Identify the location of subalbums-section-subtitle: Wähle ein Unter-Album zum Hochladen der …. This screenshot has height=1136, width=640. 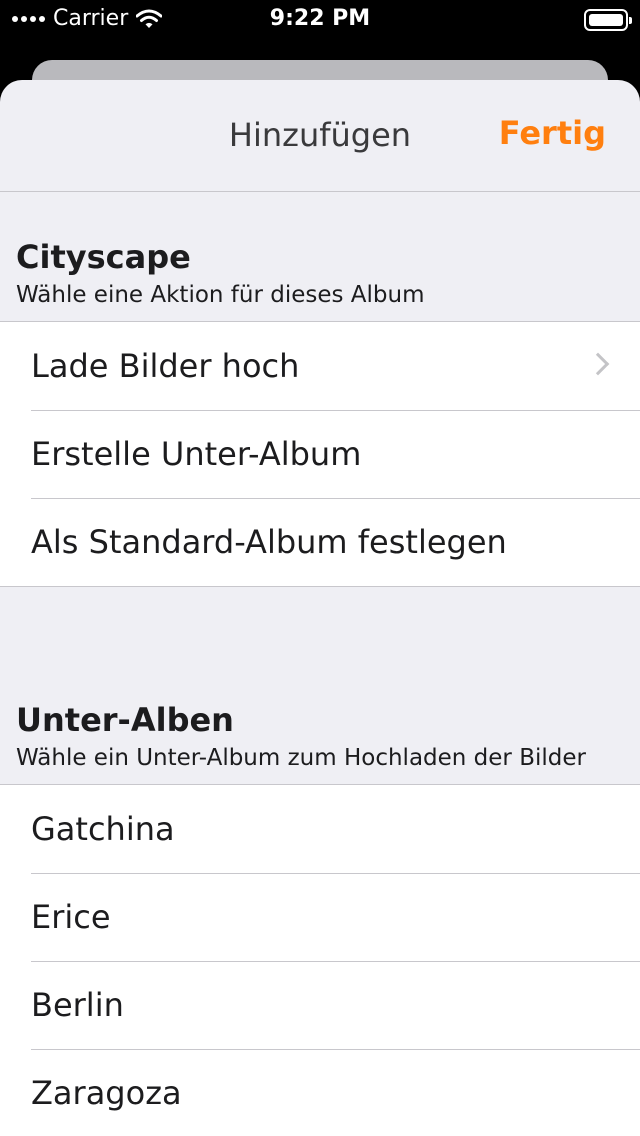
(301, 758).